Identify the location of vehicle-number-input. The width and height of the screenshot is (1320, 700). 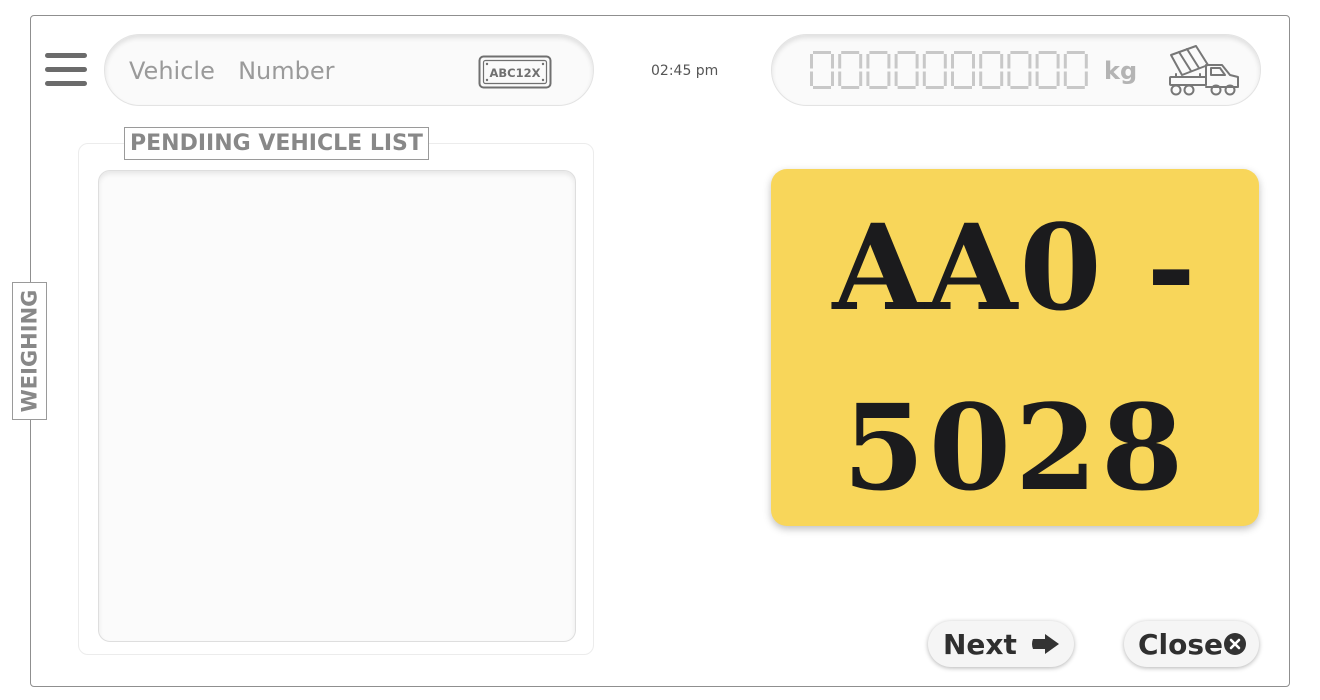
(299, 71).